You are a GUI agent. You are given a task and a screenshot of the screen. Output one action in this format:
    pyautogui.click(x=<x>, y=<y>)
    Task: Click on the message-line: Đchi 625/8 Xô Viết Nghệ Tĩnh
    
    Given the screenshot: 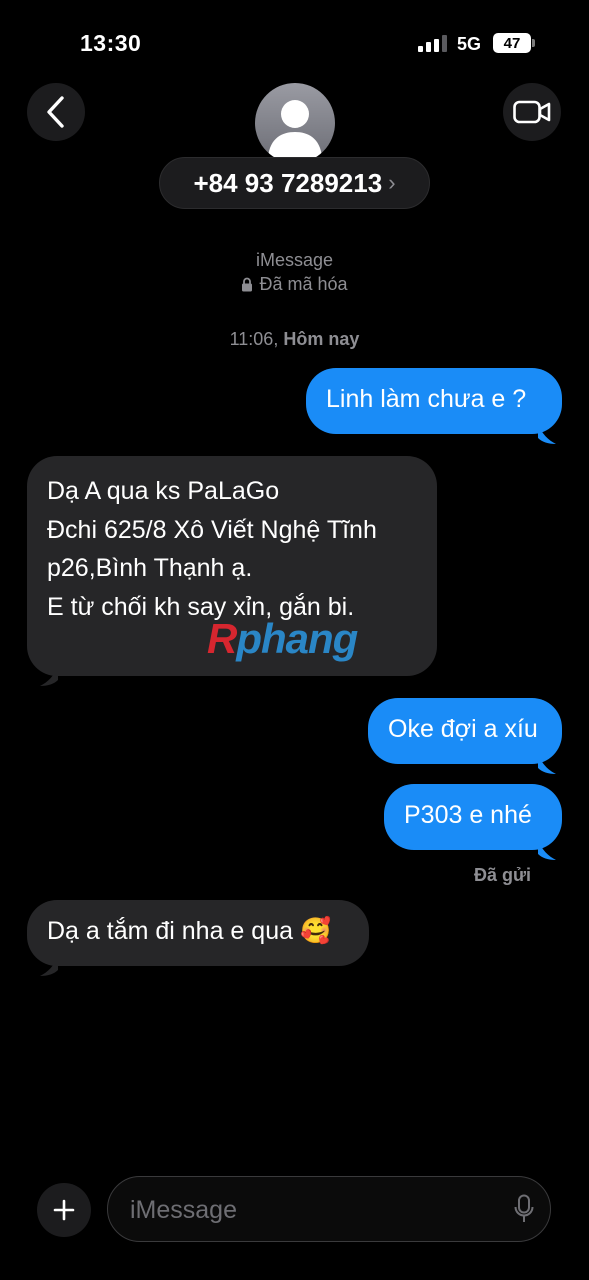 What is the action you would take?
    pyautogui.click(x=212, y=529)
    